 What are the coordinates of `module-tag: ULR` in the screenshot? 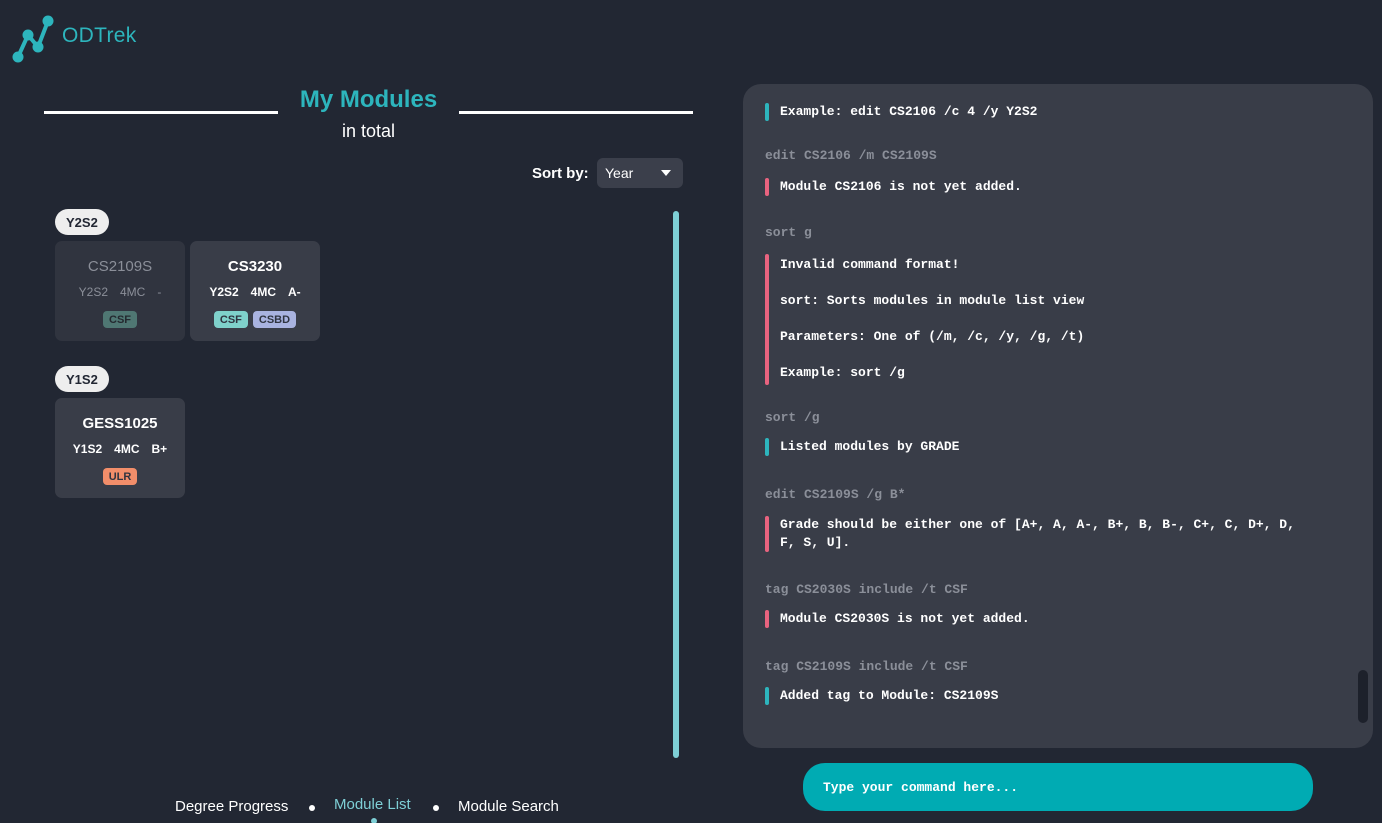 It's located at (120, 476).